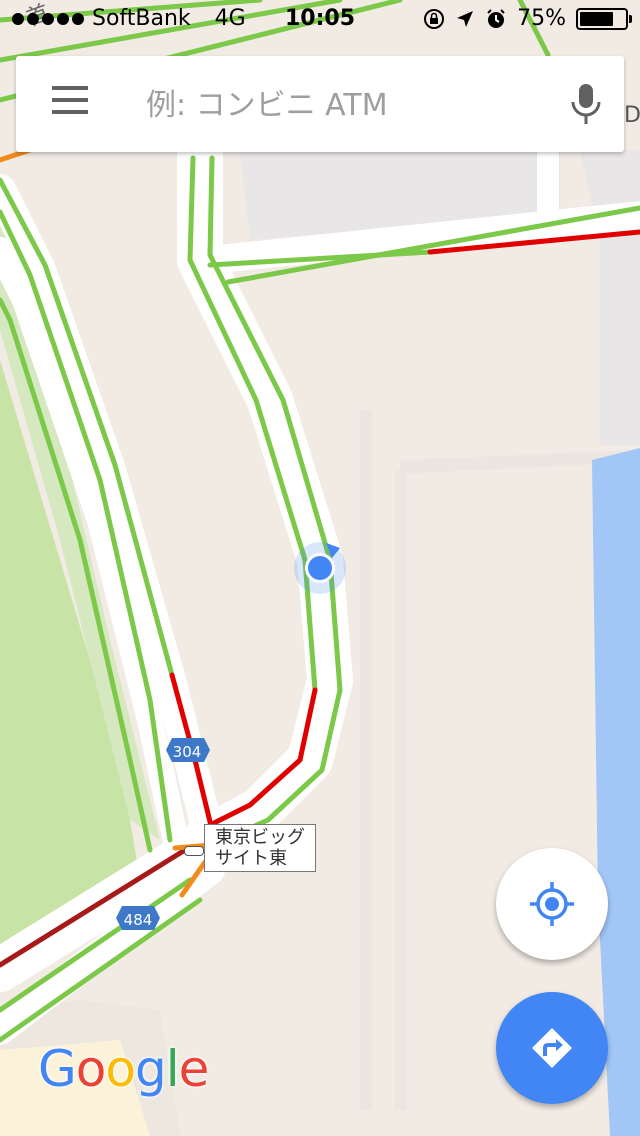 The image size is (640, 1136). I want to click on logo-letter: e, so click(194, 1069).